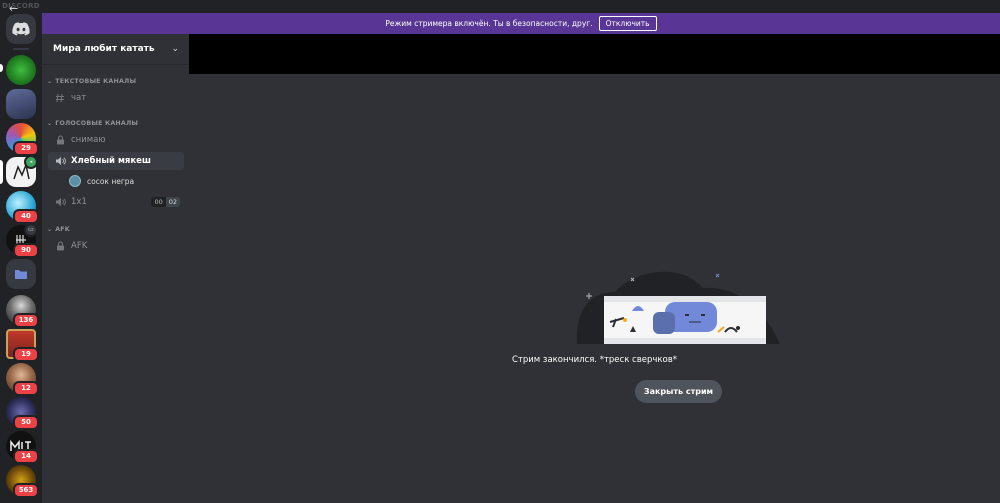 The image size is (1000, 503). Describe the element at coordinates (21, 49) in the screenshot. I see `rail-separator` at that location.